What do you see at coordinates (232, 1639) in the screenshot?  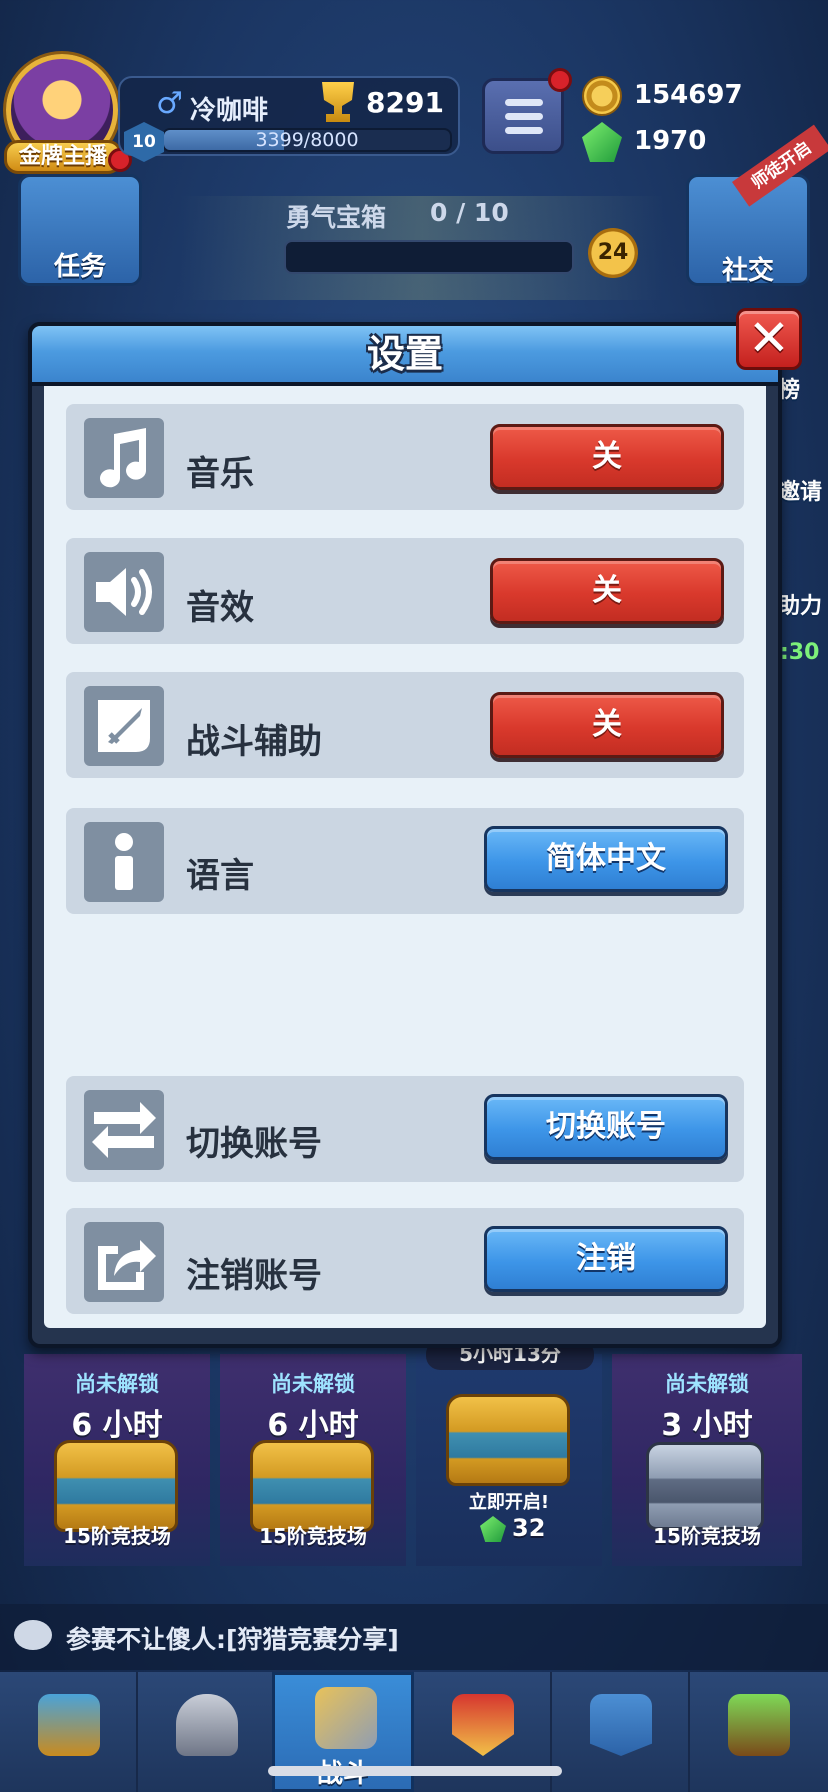 I see `chat-message: 参赛不让傻人:[狩猎竞赛分享]` at bounding box center [232, 1639].